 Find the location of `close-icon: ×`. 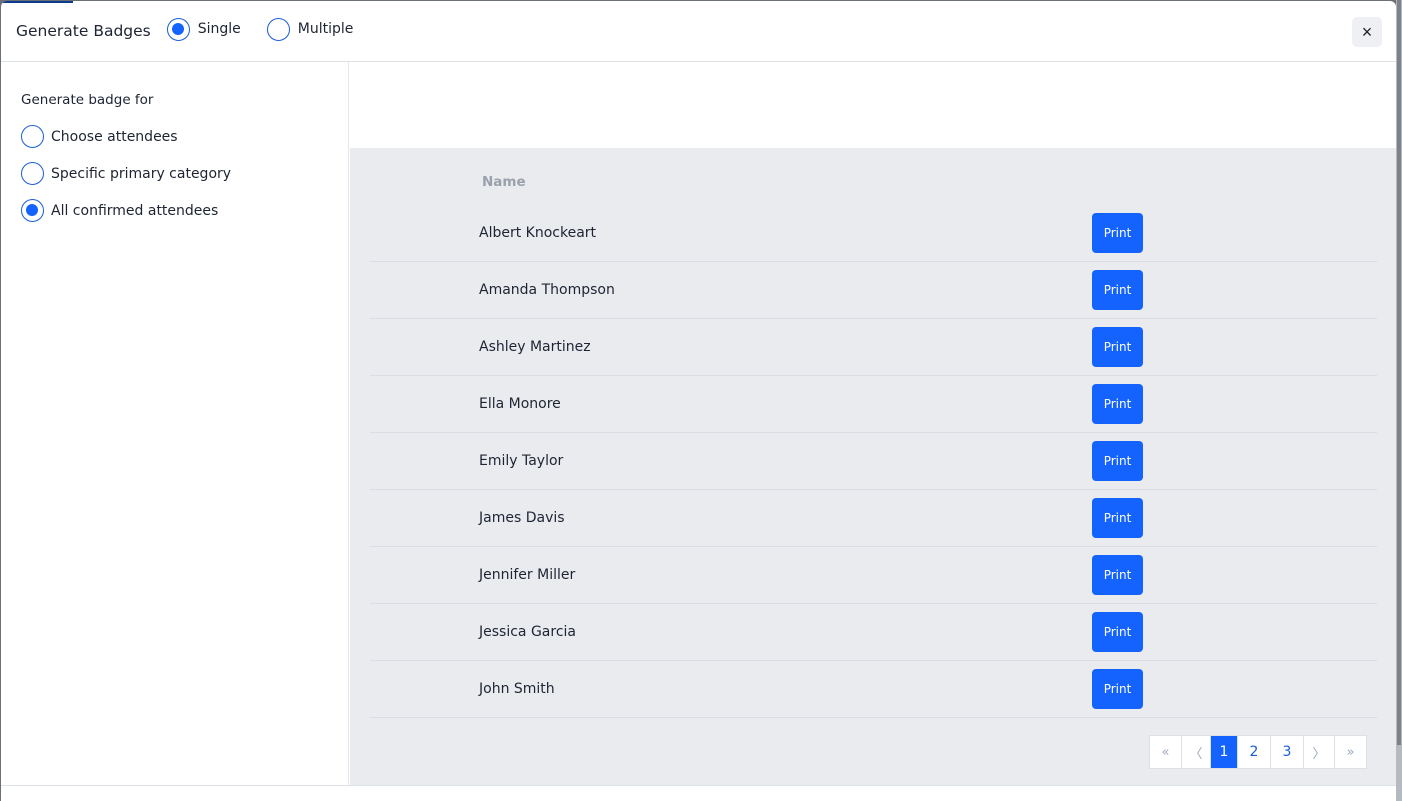

close-icon: × is located at coordinates (1367, 31).